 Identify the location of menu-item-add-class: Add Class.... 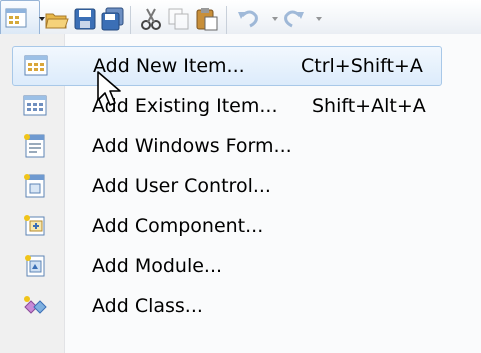
(240, 306).